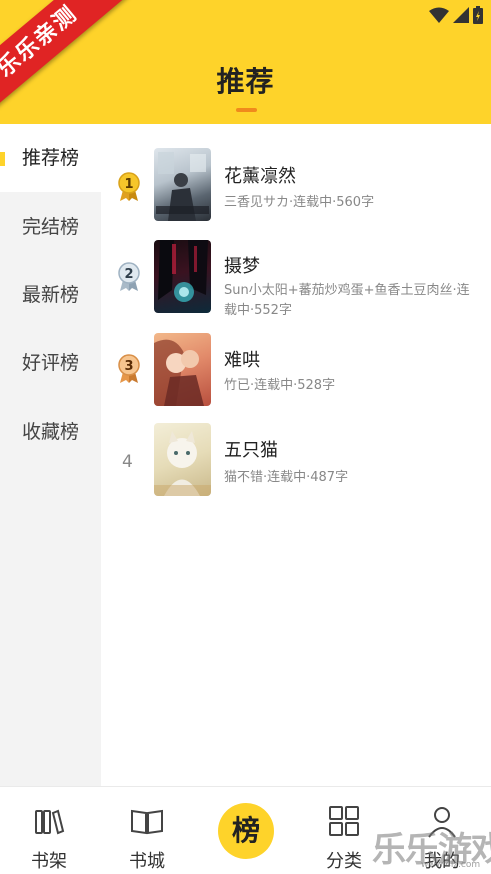 The image size is (491, 874). I want to click on gold-medal-icon: 1, so click(129, 186).